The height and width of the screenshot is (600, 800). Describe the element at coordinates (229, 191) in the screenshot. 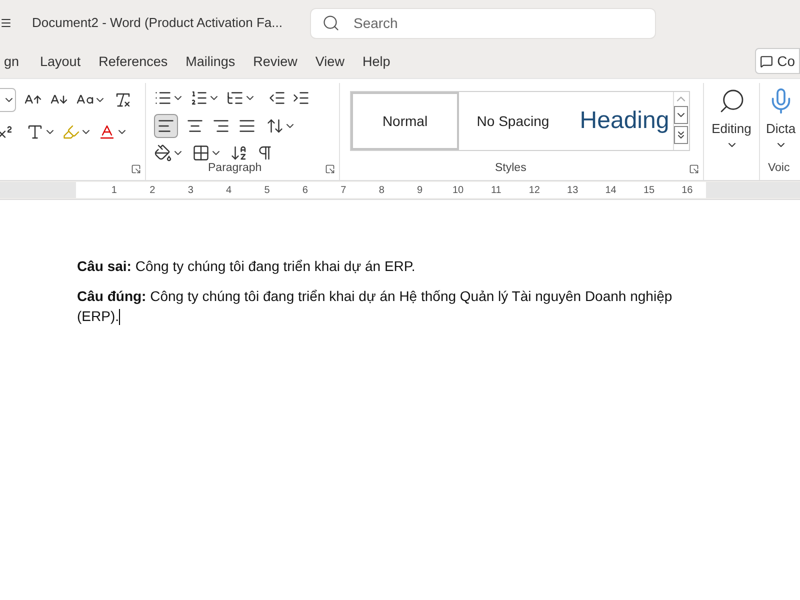

I see `ruler-number: 4` at that location.